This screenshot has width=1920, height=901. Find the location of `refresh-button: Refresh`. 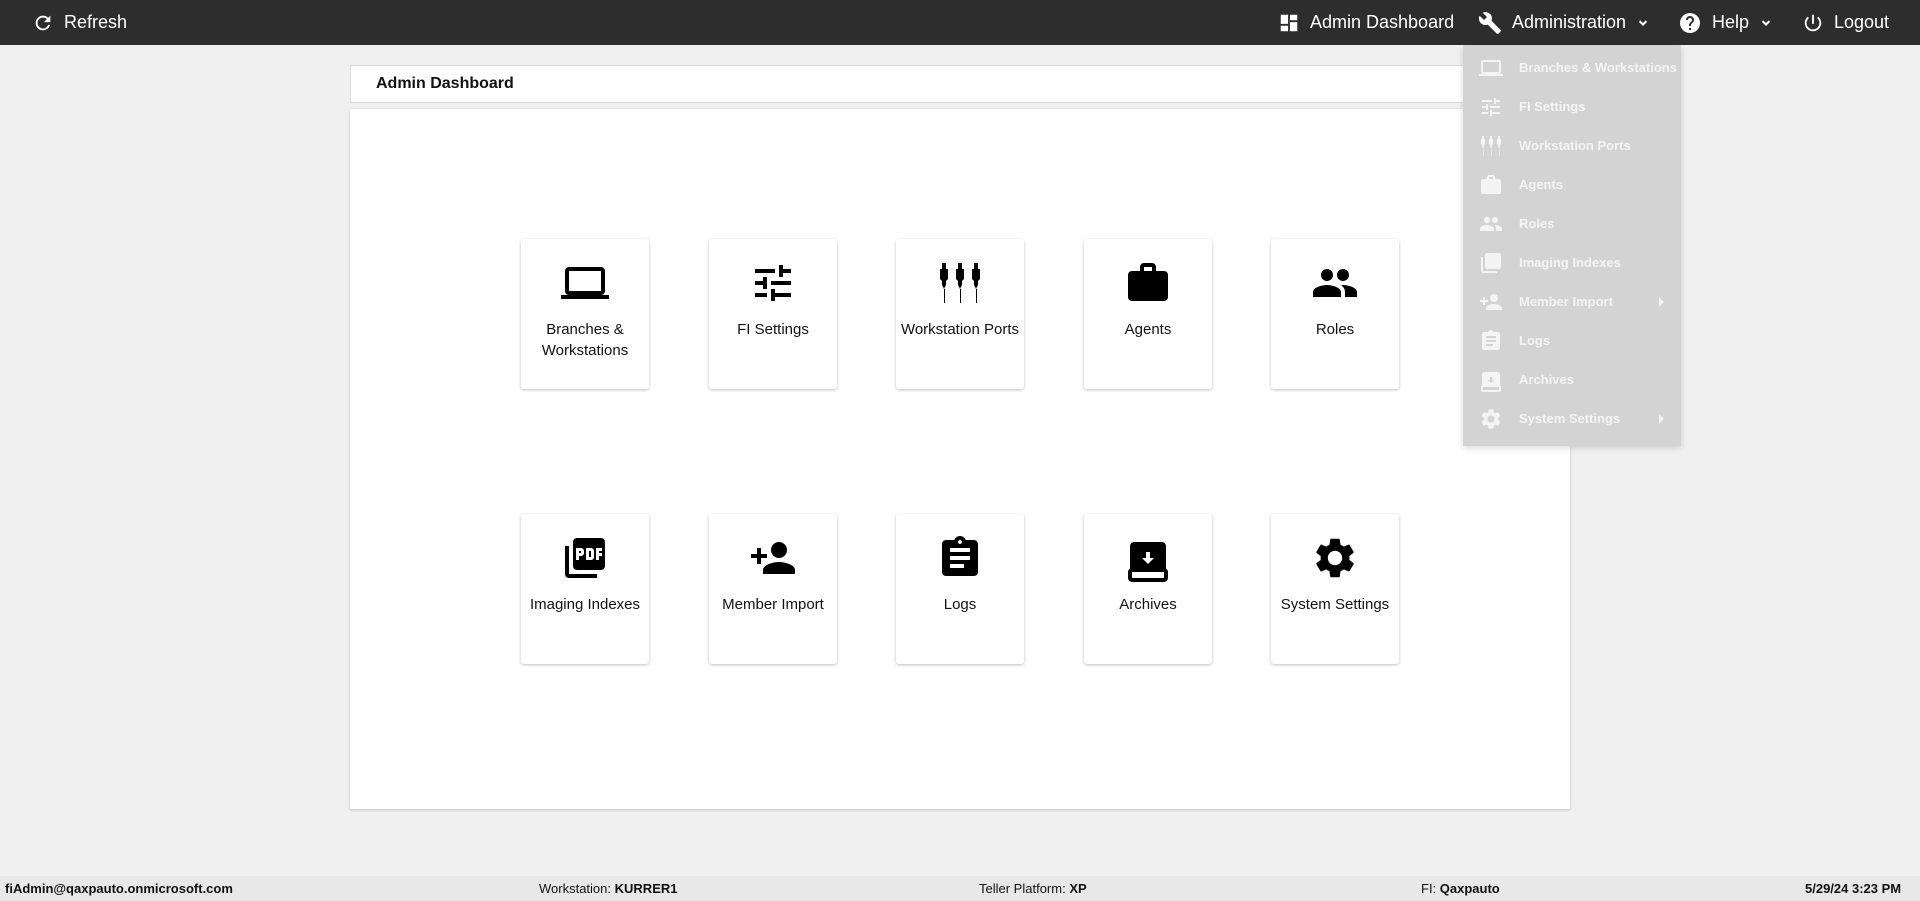

refresh-button: Refresh is located at coordinates (79, 22).